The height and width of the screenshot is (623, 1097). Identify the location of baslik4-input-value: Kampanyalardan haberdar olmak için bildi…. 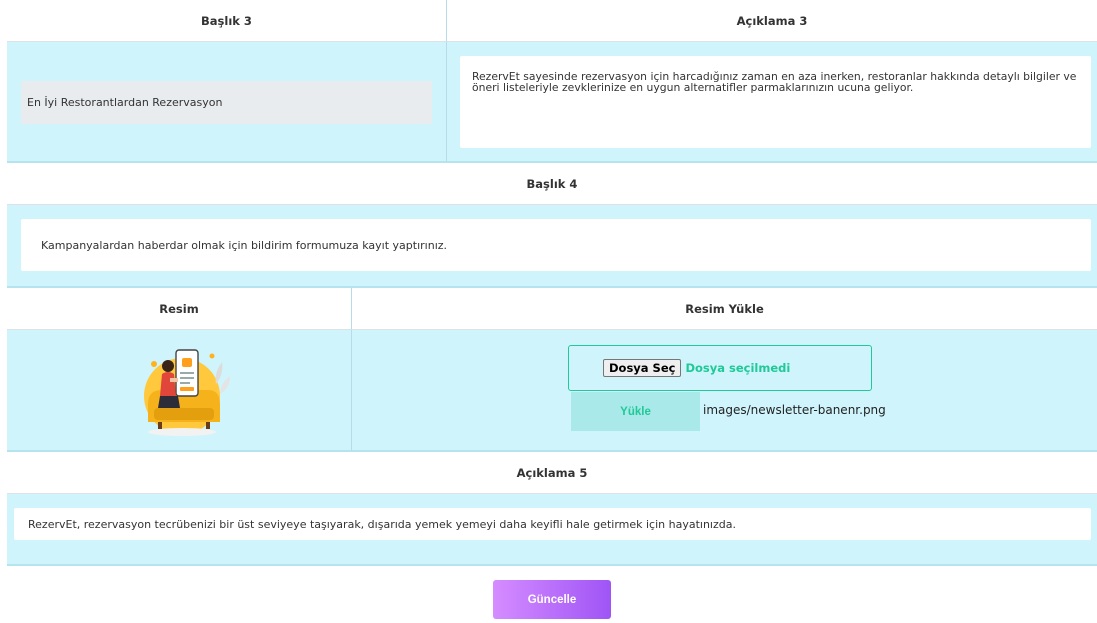
(244, 245).